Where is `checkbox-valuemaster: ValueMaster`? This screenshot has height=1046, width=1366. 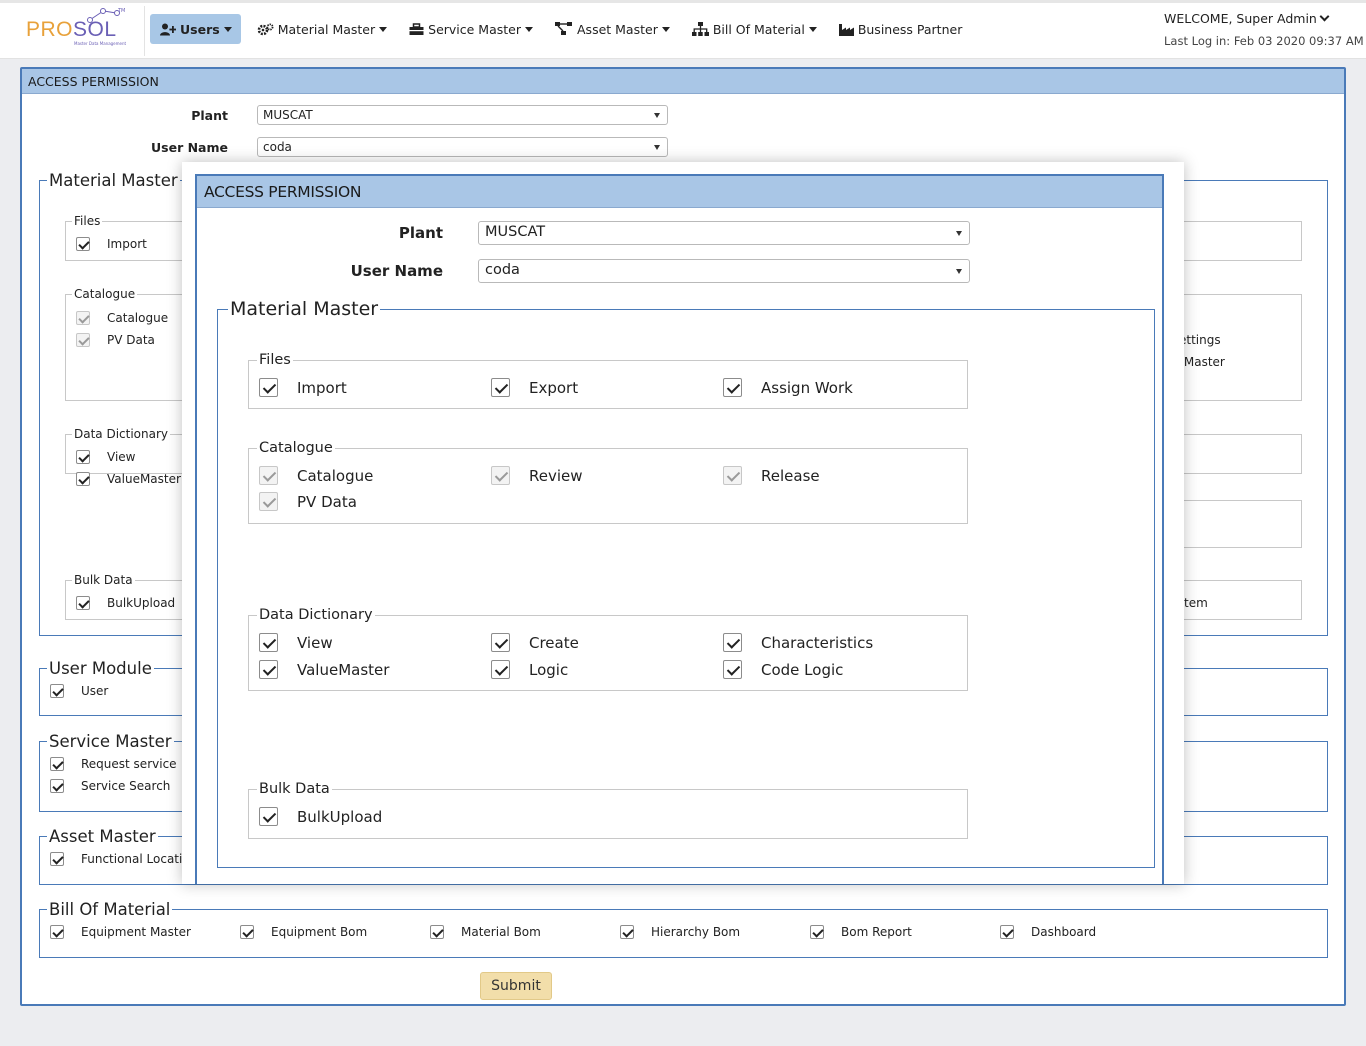
checkbox-valuemaster: ValueMaster is located at coordinates (128, 479).